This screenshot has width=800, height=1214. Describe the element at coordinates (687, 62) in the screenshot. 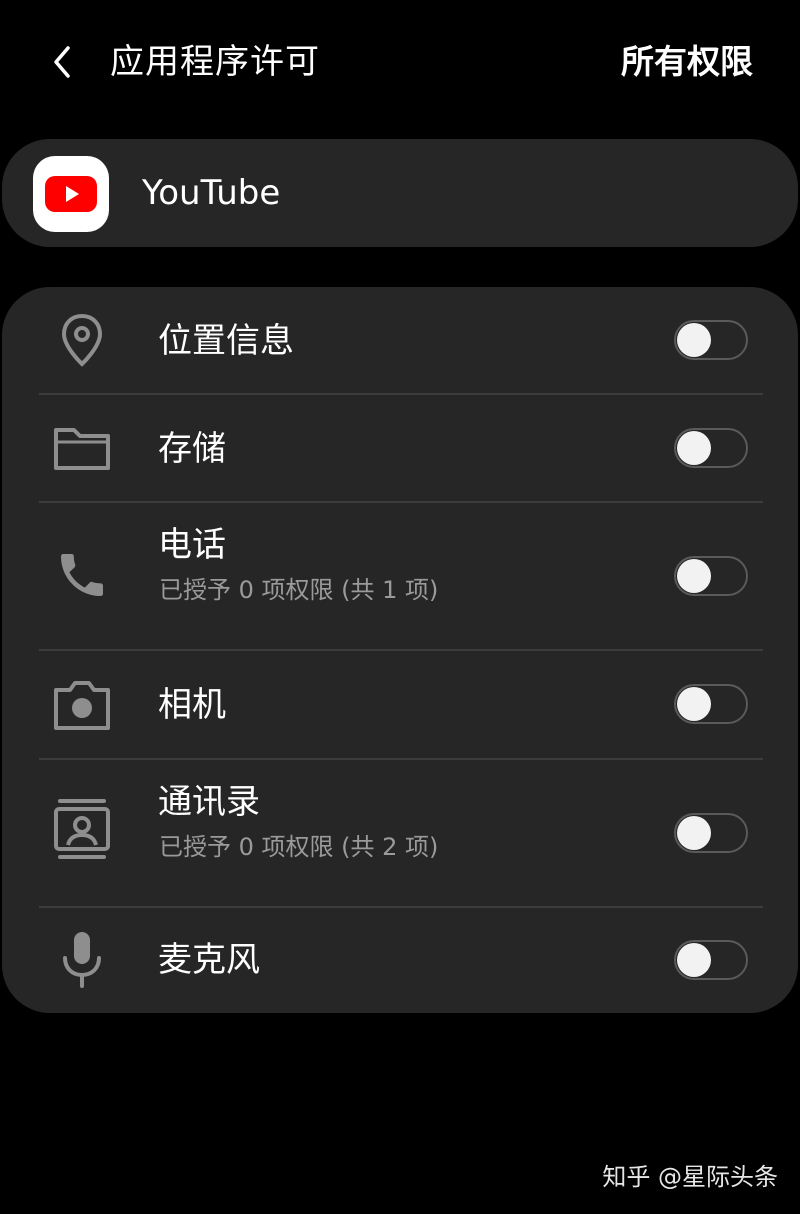

I see `all-permissions-button: 所有权限` at that location.